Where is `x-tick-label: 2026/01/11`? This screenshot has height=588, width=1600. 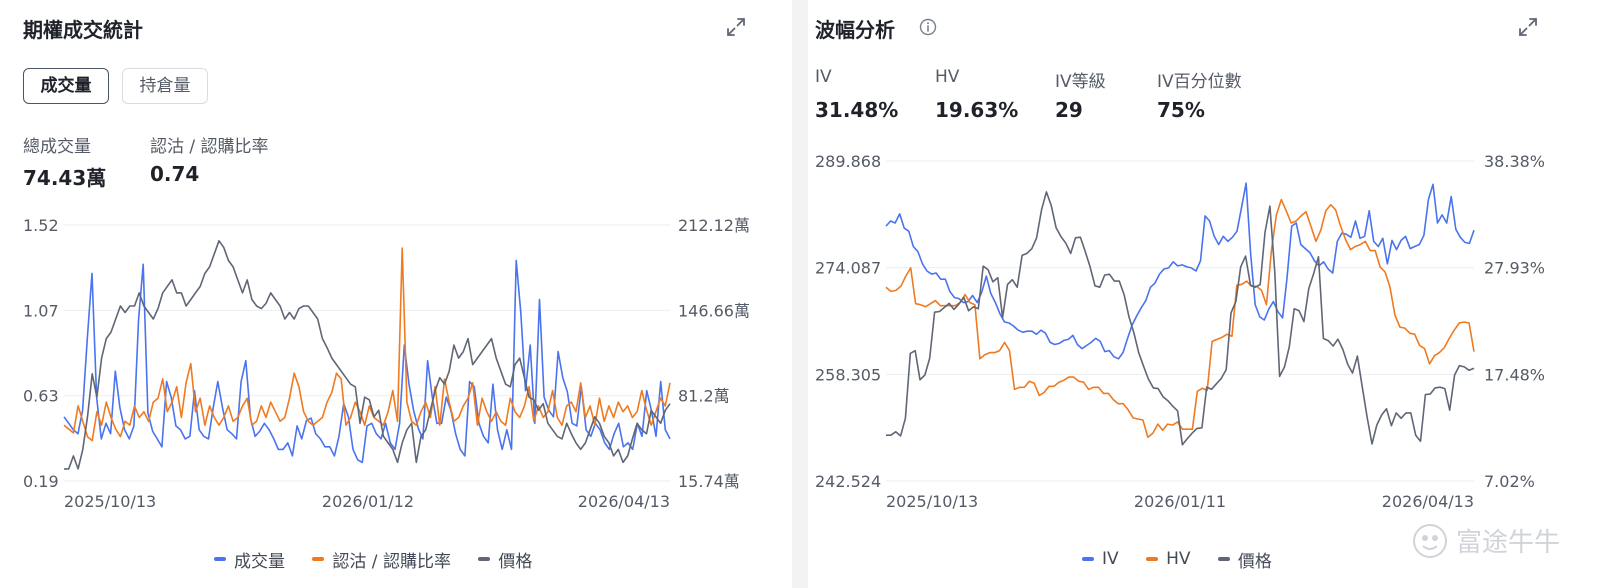 x-tick-label: 2026/01/11 is located at coordinates (1180, 501).